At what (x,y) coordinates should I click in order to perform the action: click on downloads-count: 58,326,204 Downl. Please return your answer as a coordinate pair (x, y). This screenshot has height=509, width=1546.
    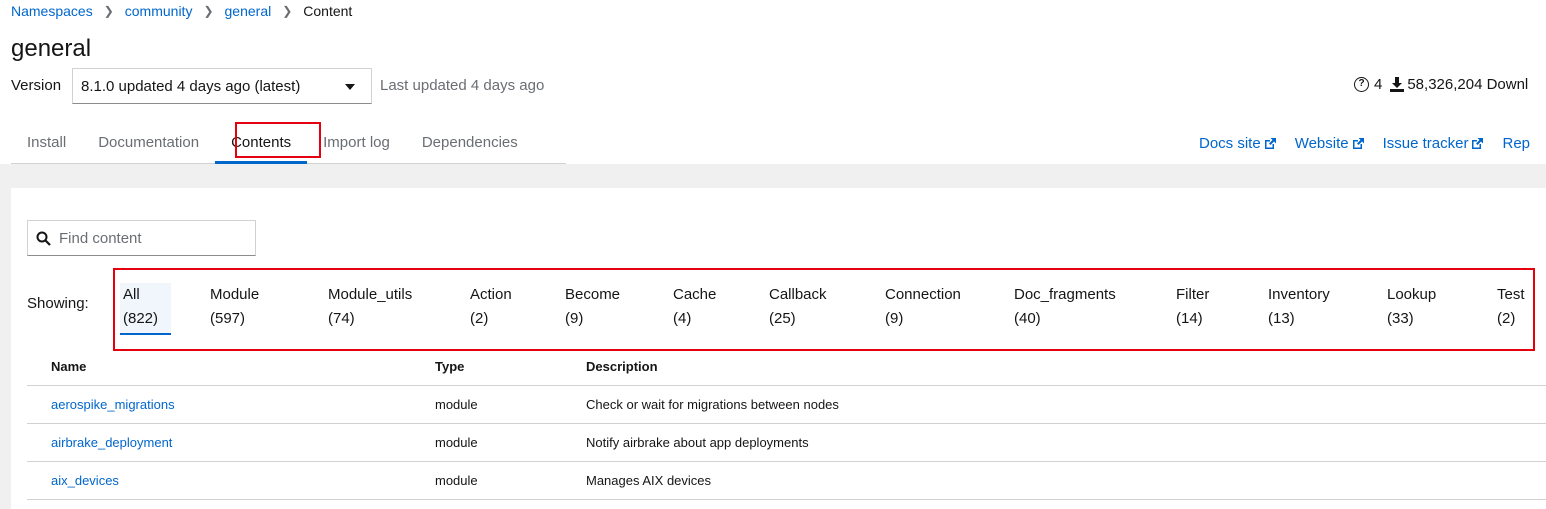
    Looking at the image, I should click on (1468, 84).